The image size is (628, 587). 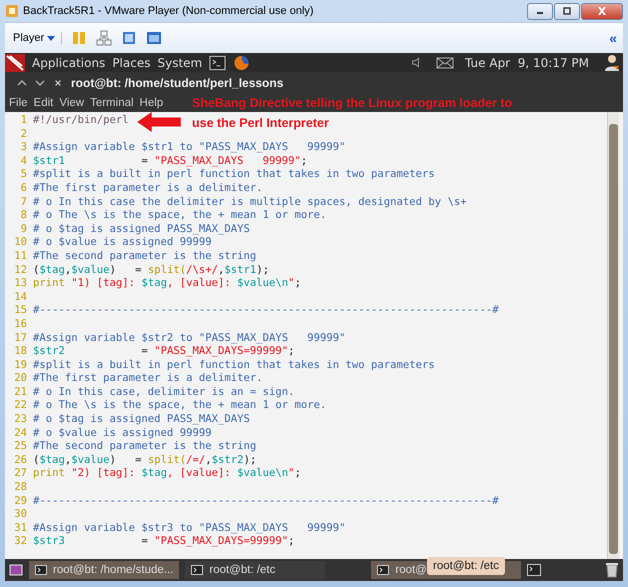 I want to click on code-line: $str1 = "PASS_MAX_DAYS 99999";, so click(x=170, y=161).